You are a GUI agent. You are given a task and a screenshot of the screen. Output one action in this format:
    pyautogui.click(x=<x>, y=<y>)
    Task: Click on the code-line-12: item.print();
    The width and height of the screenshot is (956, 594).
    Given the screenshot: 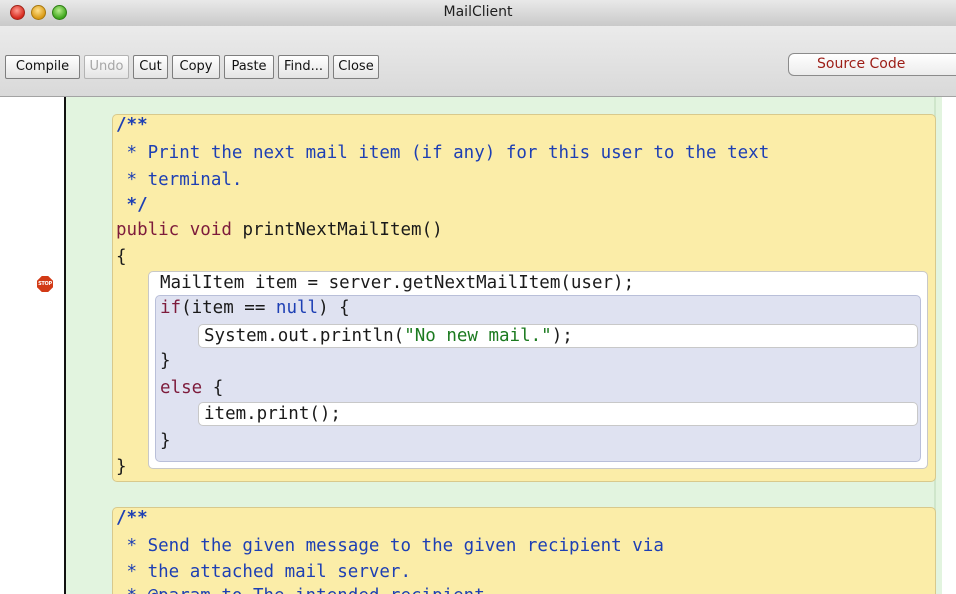 What is the action you would take?
    pyautogui.click(x=272, y=414)
    